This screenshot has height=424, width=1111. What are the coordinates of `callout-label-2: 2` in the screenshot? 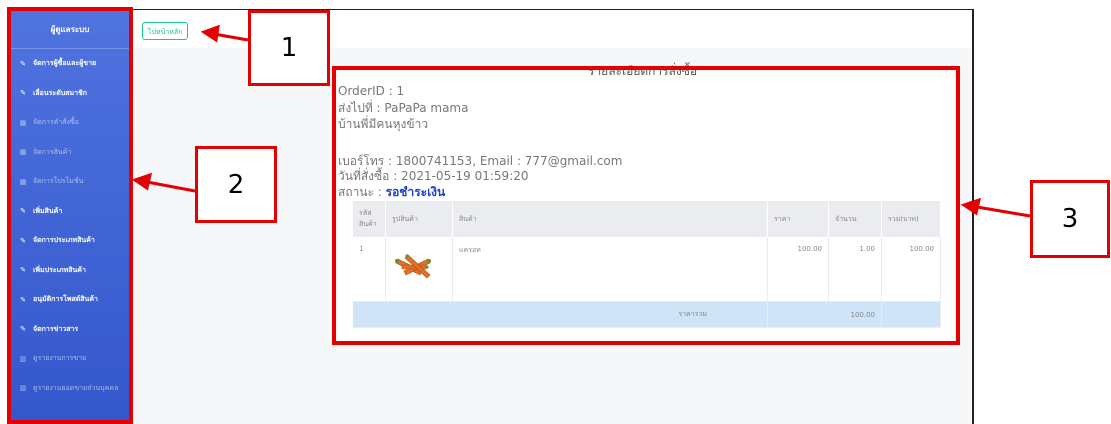 It's located at (236, 184).